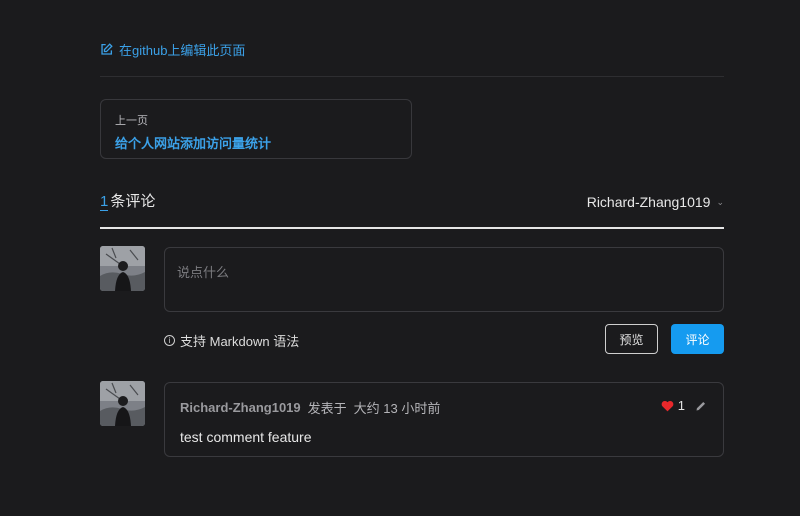  What do you see at coordinates (133, 201) in the screenshot?
I see `comment-count-suffix: 条评论` at bounding box center [133, 201].